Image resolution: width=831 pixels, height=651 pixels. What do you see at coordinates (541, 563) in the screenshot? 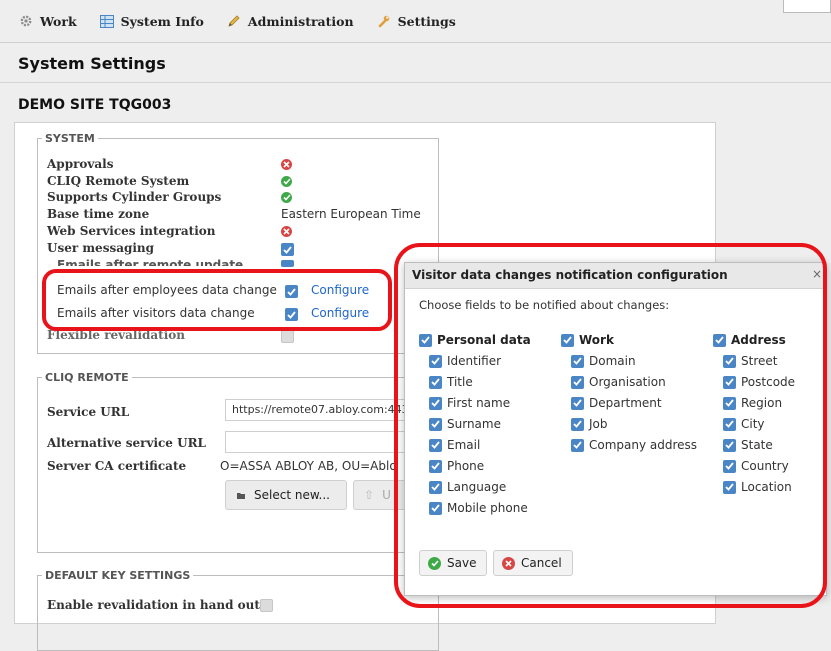
I see `cancel-label: Cancel` at bounding box center [541, 563].